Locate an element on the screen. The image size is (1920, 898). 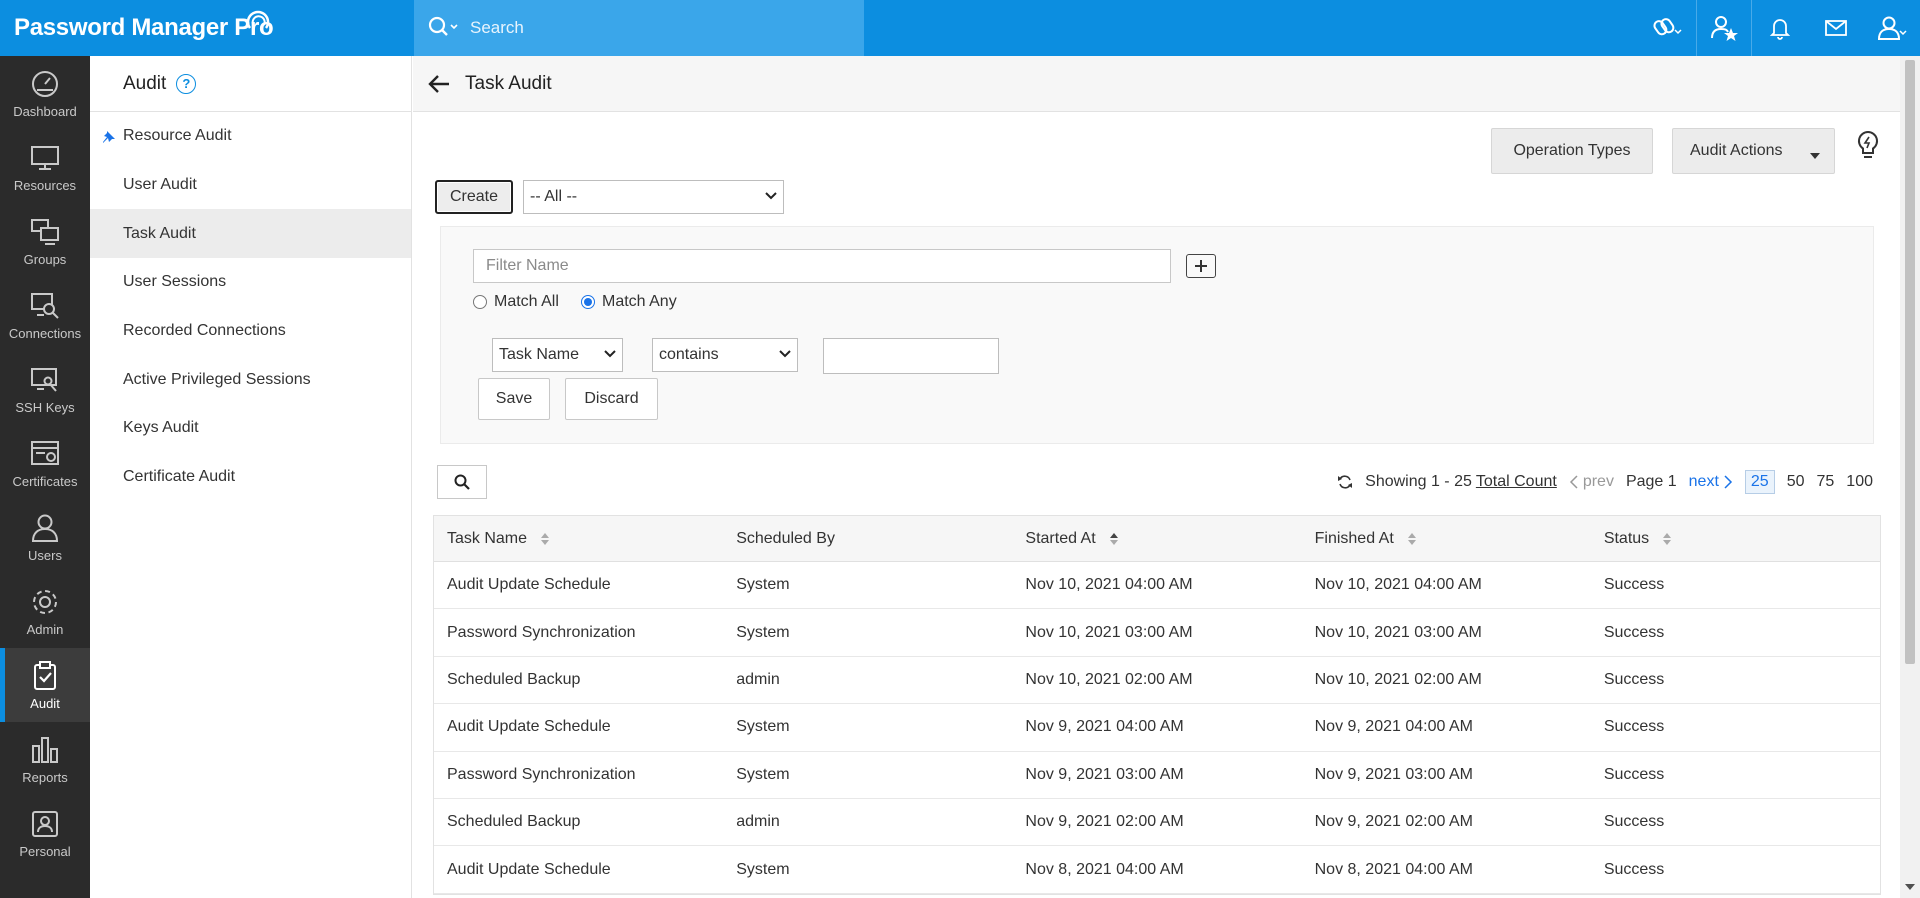
match-any-radio: Match Any is located at coordinates (629, 302).